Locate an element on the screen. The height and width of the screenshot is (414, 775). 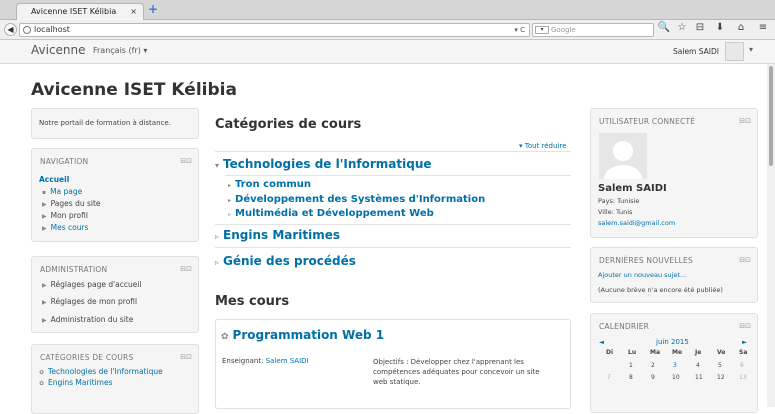
calendar-day: 1 is located at coordinates (631, 365).